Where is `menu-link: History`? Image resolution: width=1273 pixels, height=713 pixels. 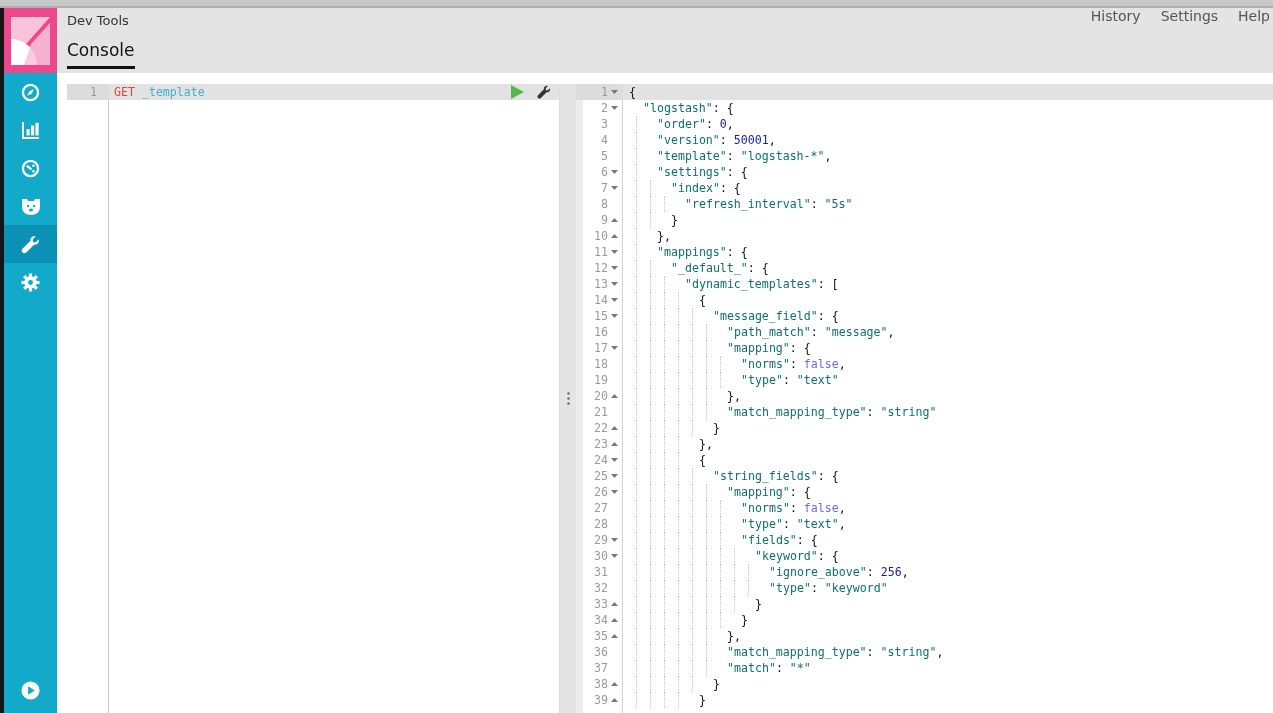 menu-link: History is located at coordinates (1115, 16).